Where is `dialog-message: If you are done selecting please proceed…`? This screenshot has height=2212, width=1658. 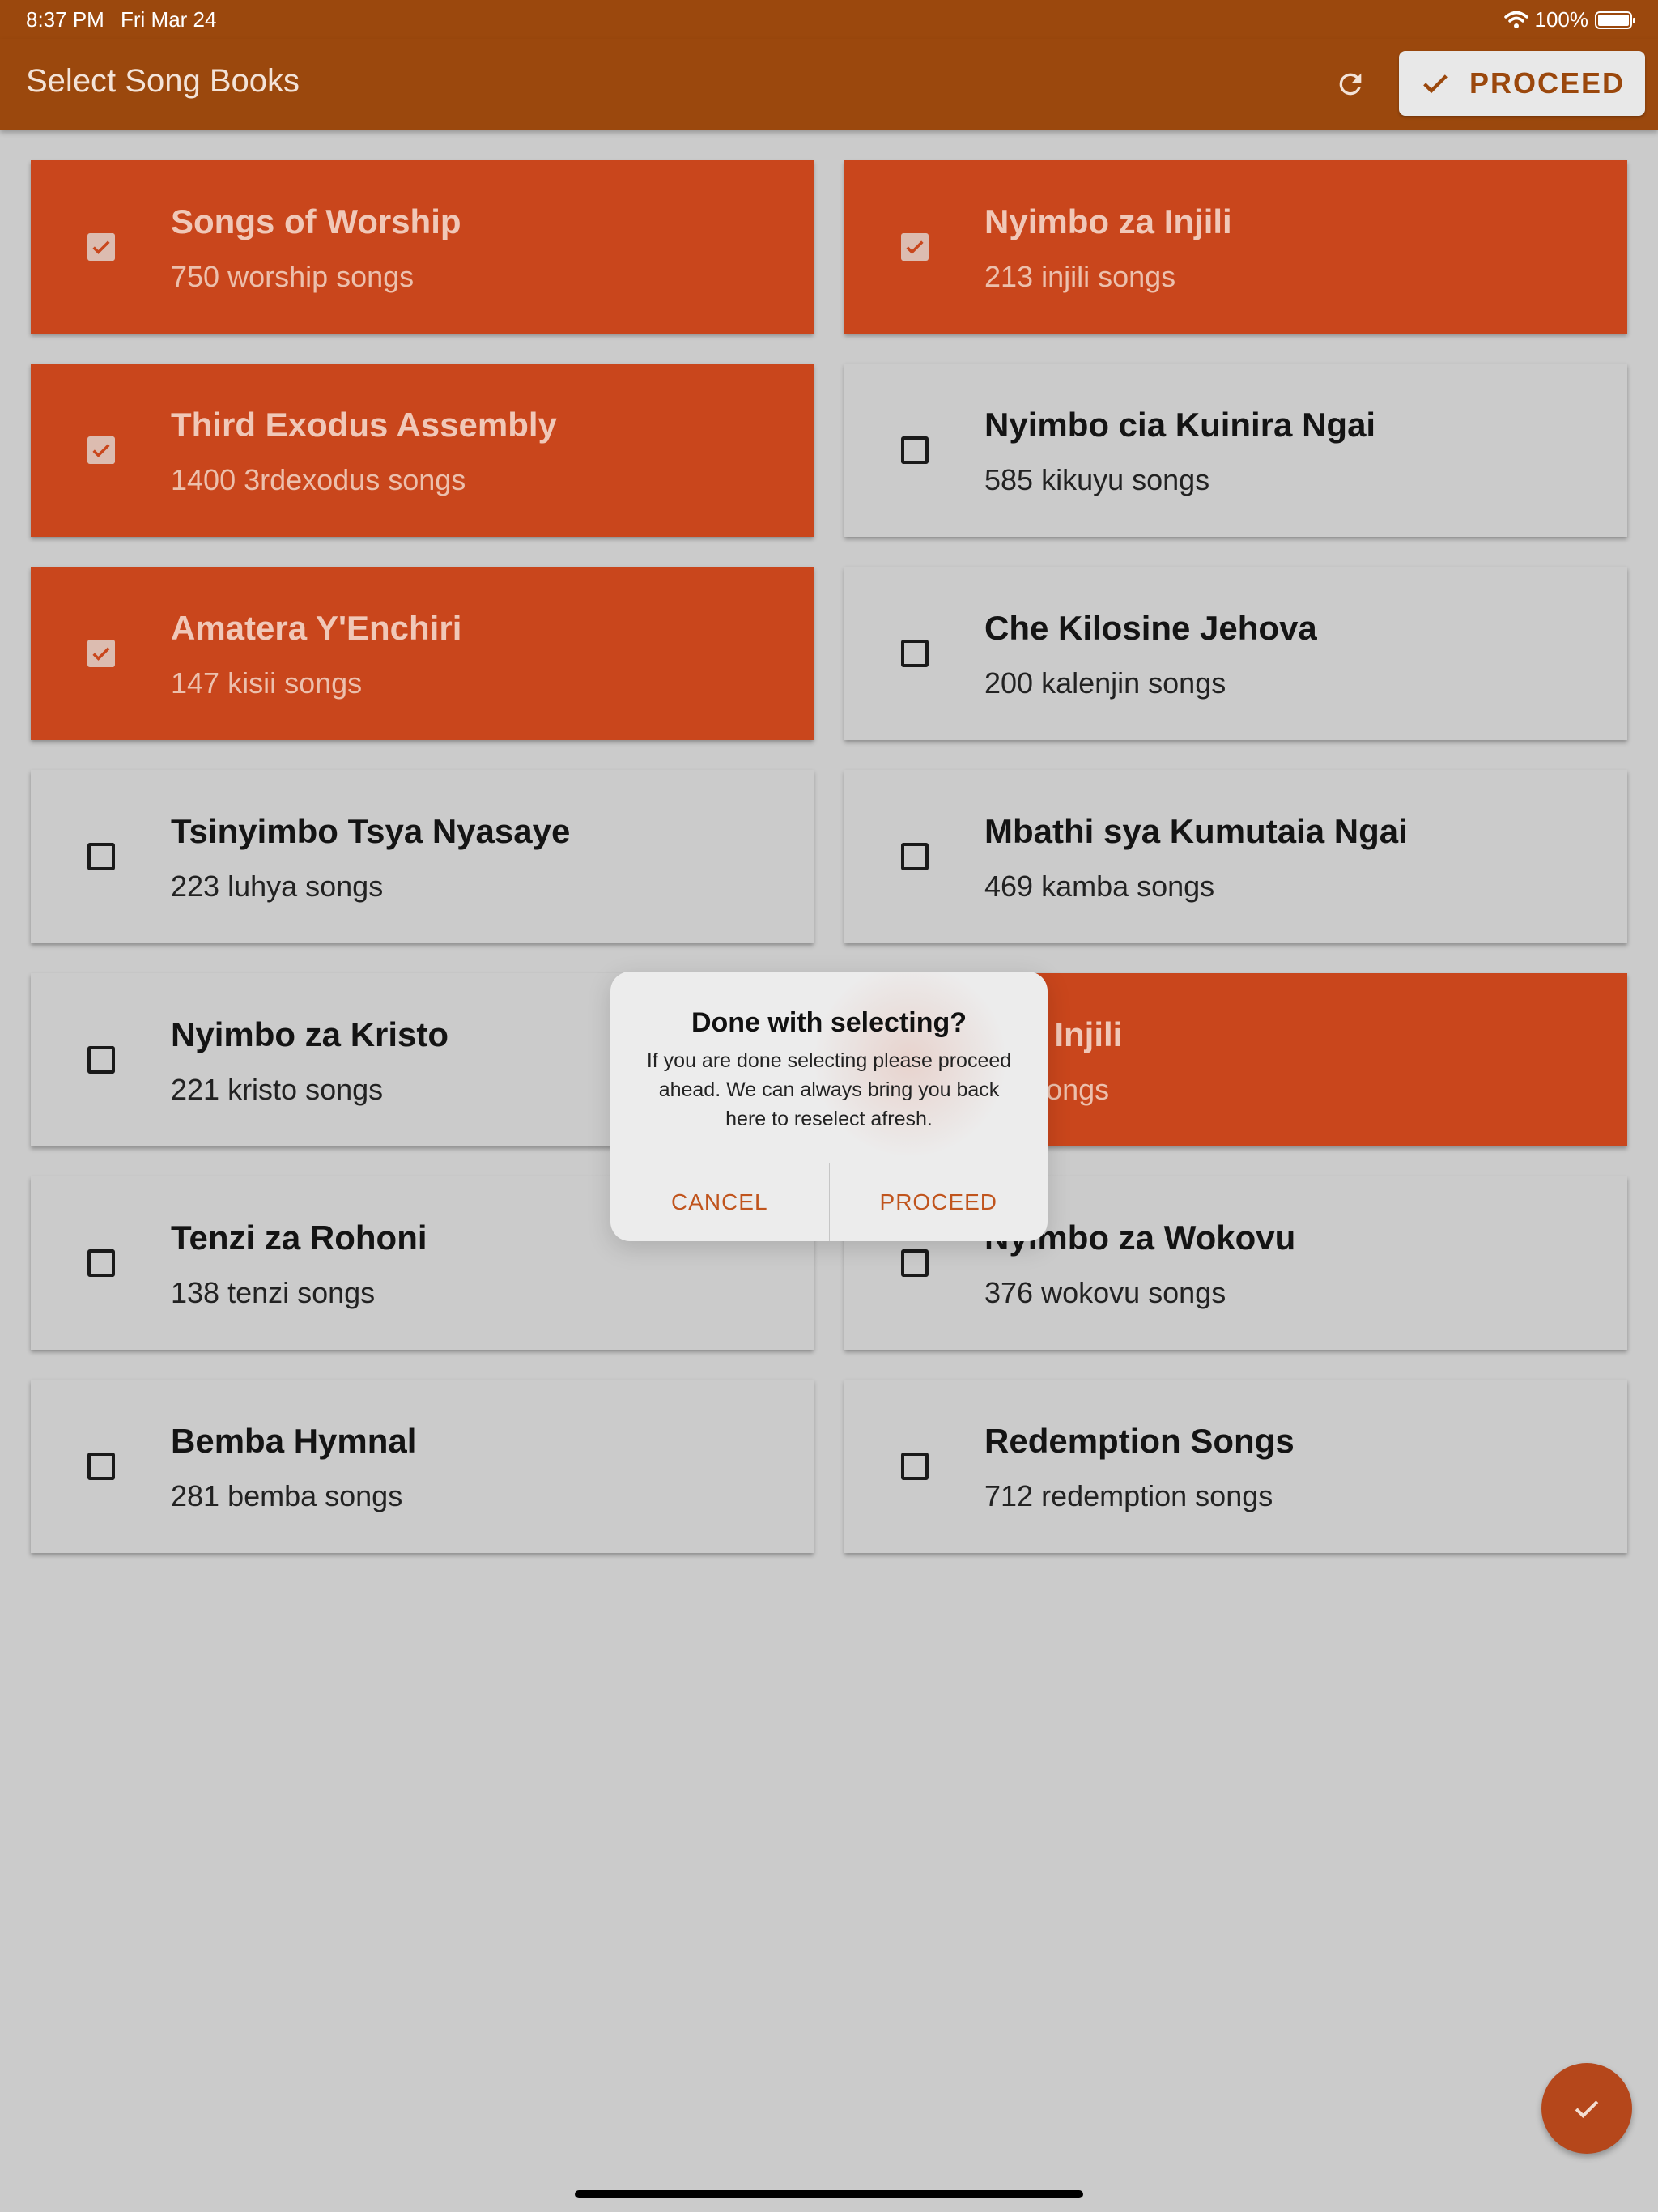 dialog-message: If you are done selecting please proceed… is located at coordinates (829, 1089).